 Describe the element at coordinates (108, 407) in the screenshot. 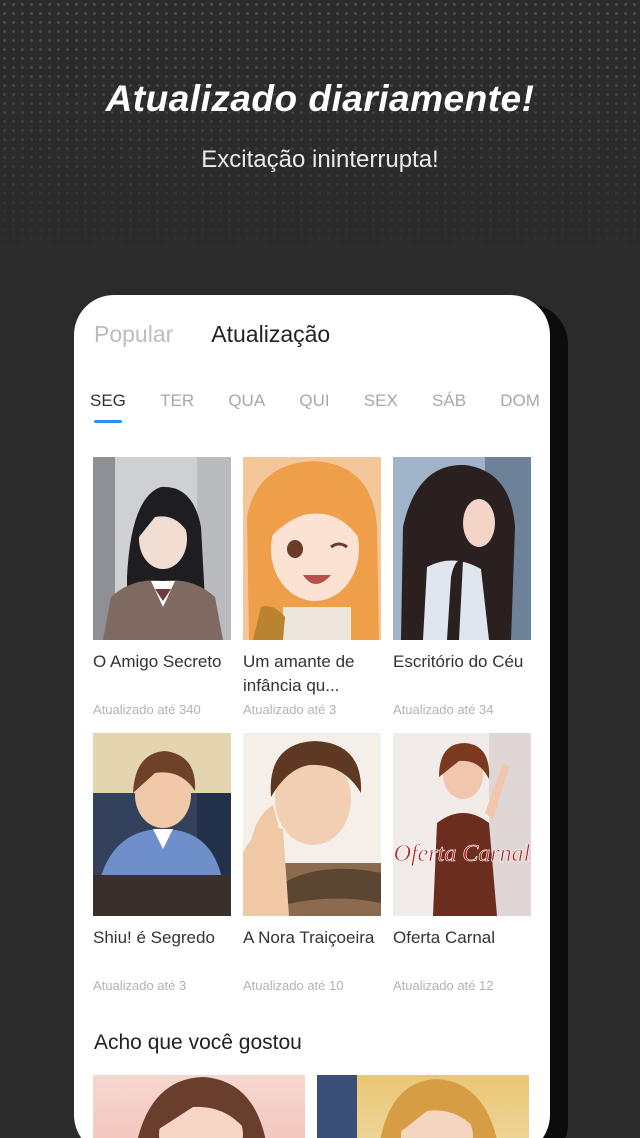

I see `day-tab-seg: SEG` at that location.